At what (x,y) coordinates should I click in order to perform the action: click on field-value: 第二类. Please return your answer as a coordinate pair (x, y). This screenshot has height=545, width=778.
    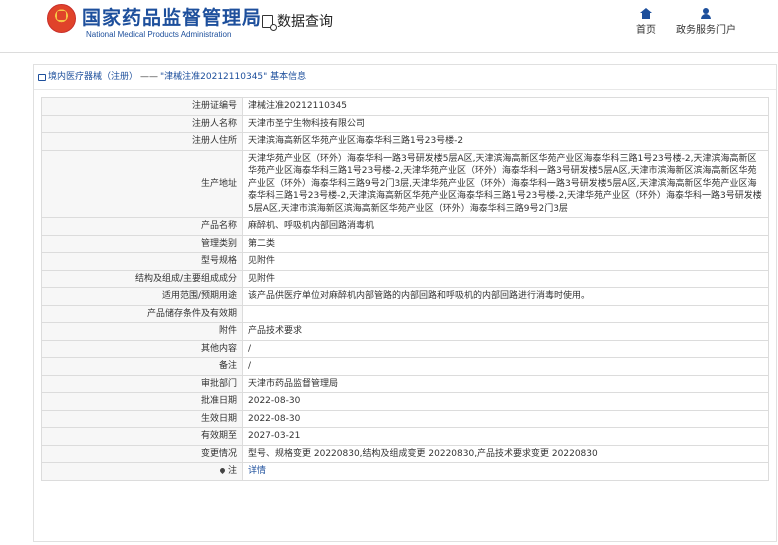
    Looking at the image, I should click on (505, 243).